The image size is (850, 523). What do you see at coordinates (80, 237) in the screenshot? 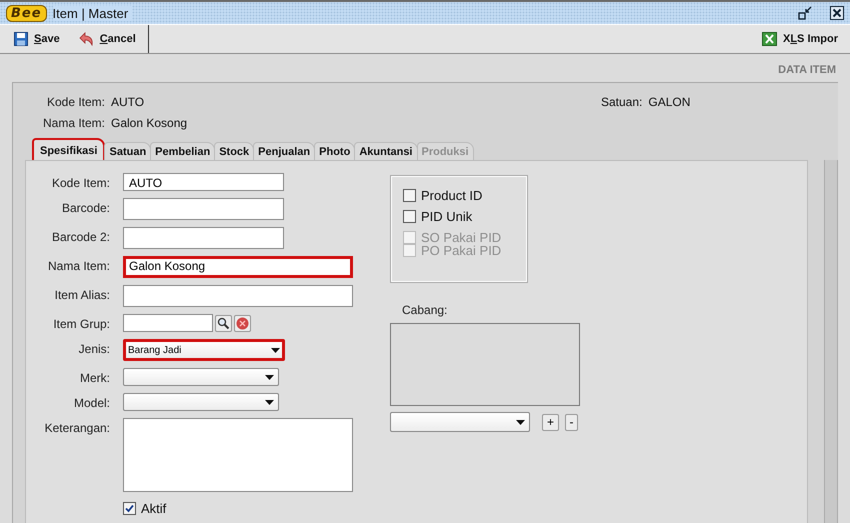
I see `field-label: Barcode 2:` at bounding box center [80, 237].